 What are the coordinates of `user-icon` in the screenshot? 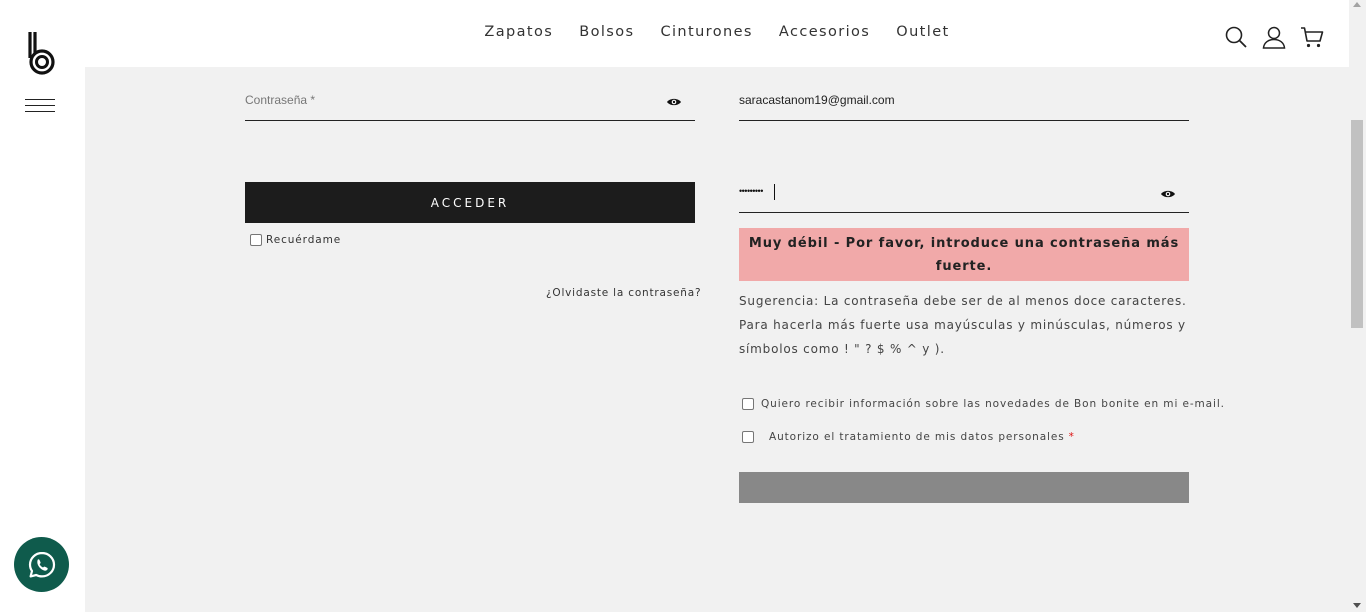 It's located at (1274, 37).